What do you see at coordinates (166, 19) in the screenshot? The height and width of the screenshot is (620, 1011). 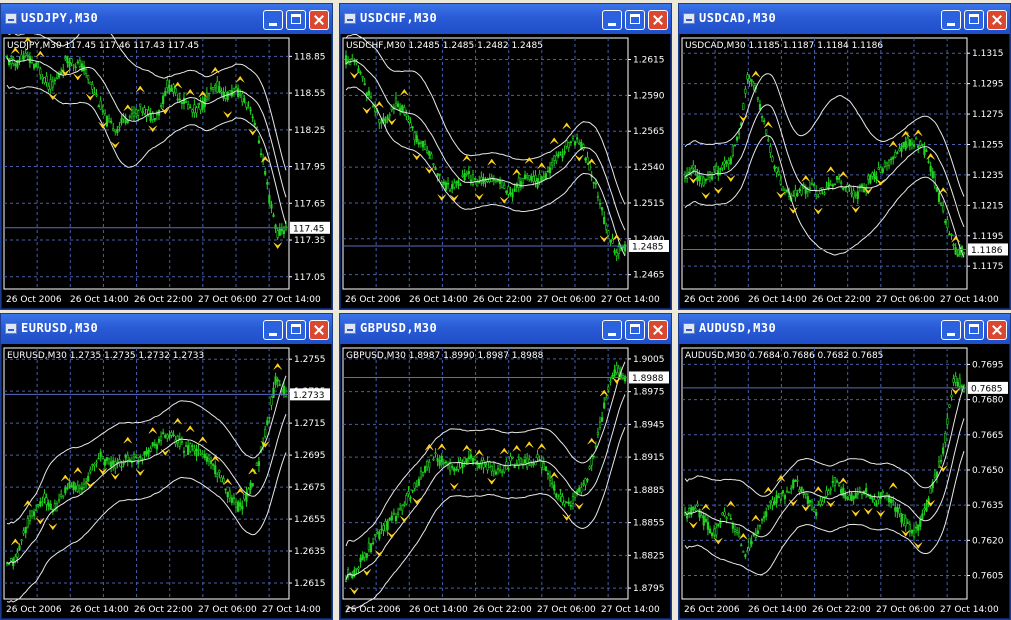 I see `window-titlebar: USDJPY,M30` at bounding box center [166, 19].